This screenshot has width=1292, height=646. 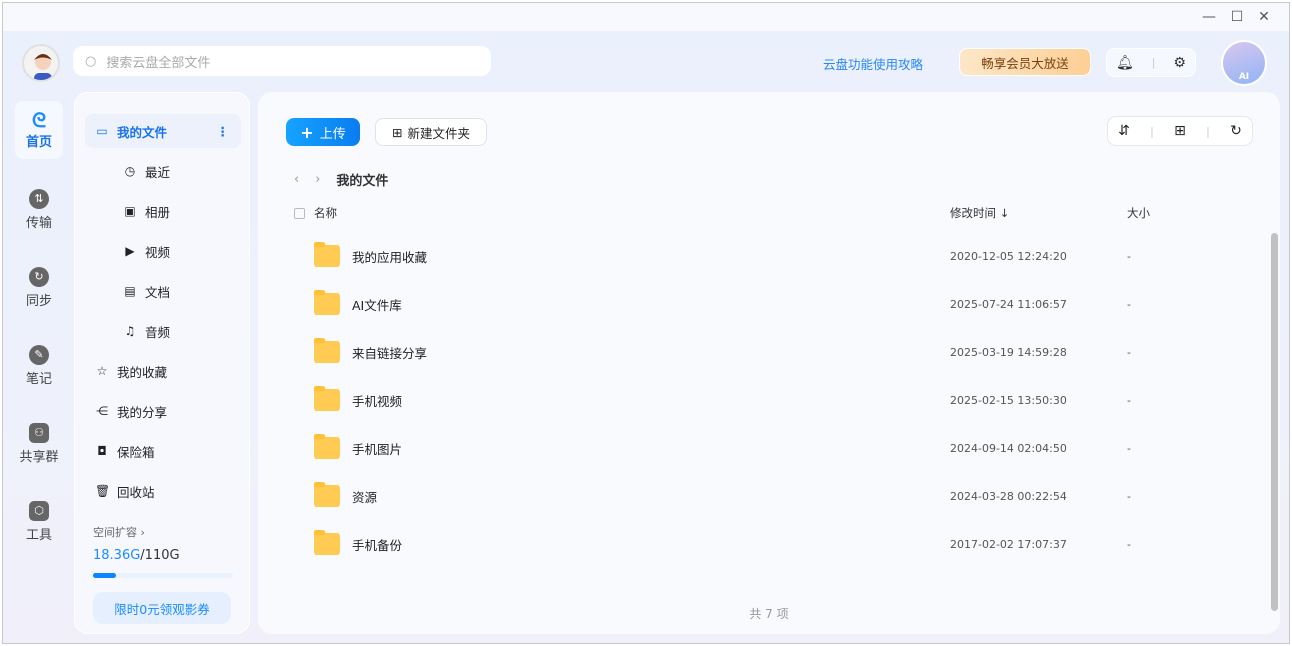 I want to click on rail-label: 首页, so click(x=38, y=142).